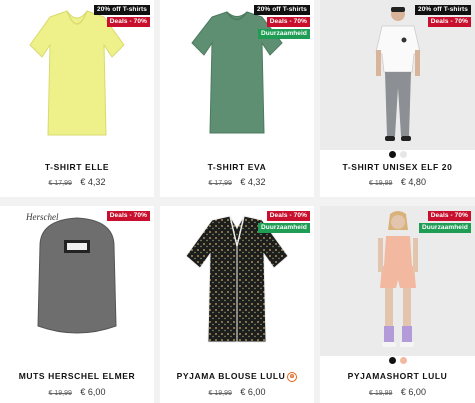  Describe the element at coordinates (237, 167) in the screenshot. I see `product-name: T-SHIRT EVA` at that location.